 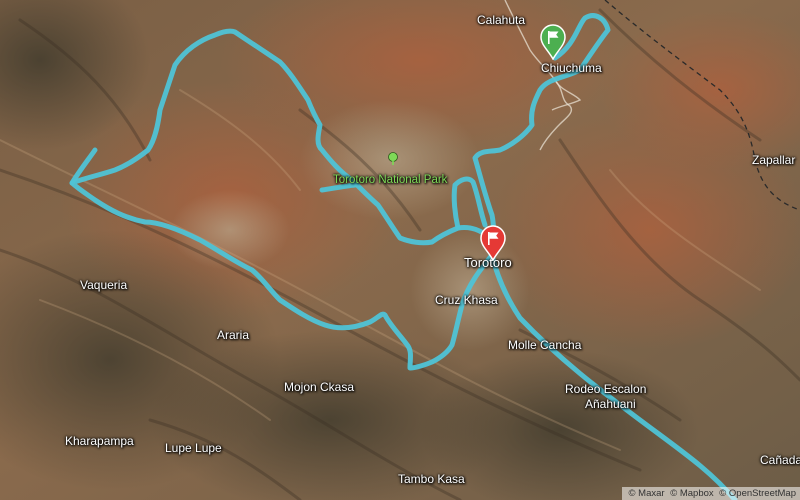 What do you see at coordinates (393, 158) in the screenshot?
I see `tree-icon` at bounding box center [393, 158].